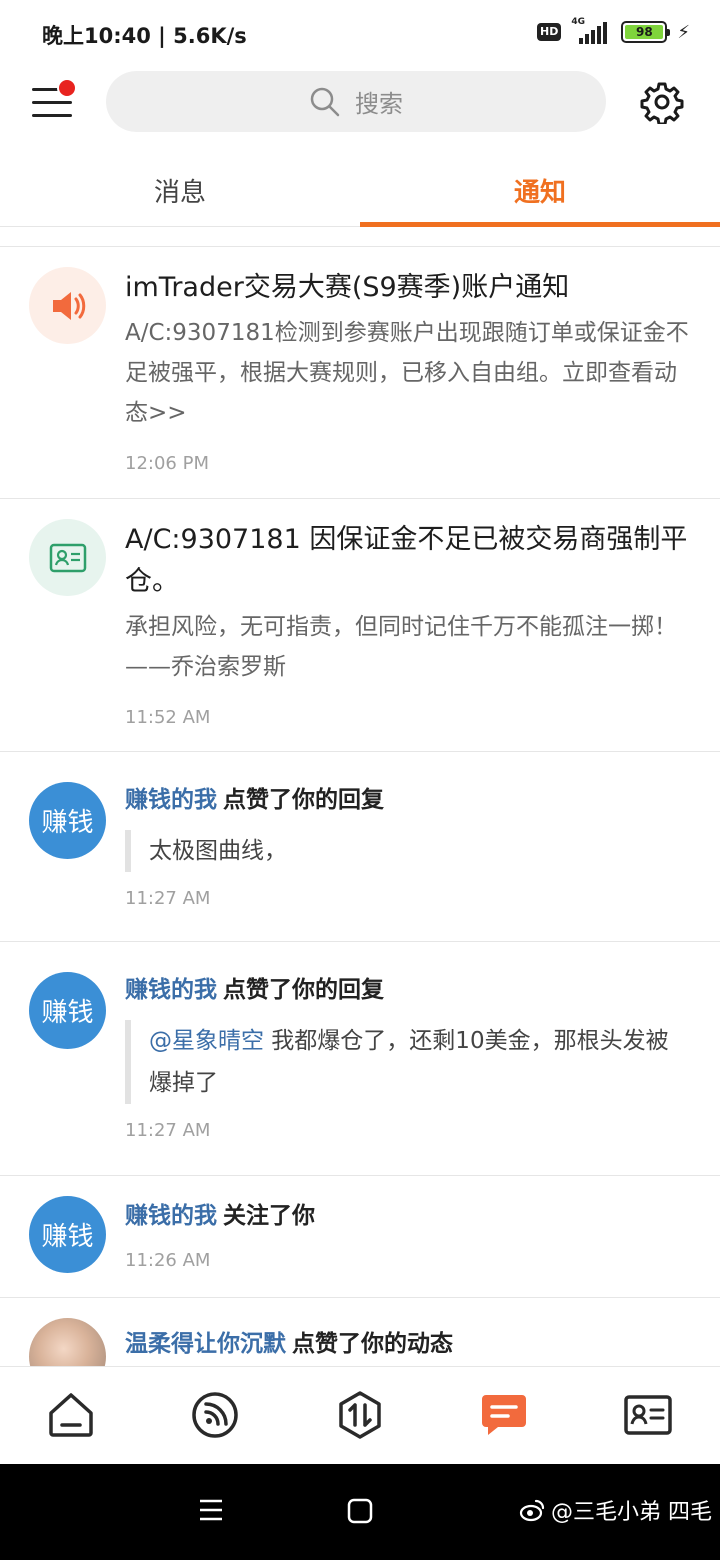 The width and height of the screenshot is (720, 1560). I want to click on bottom-nav, so click(360, 1415).